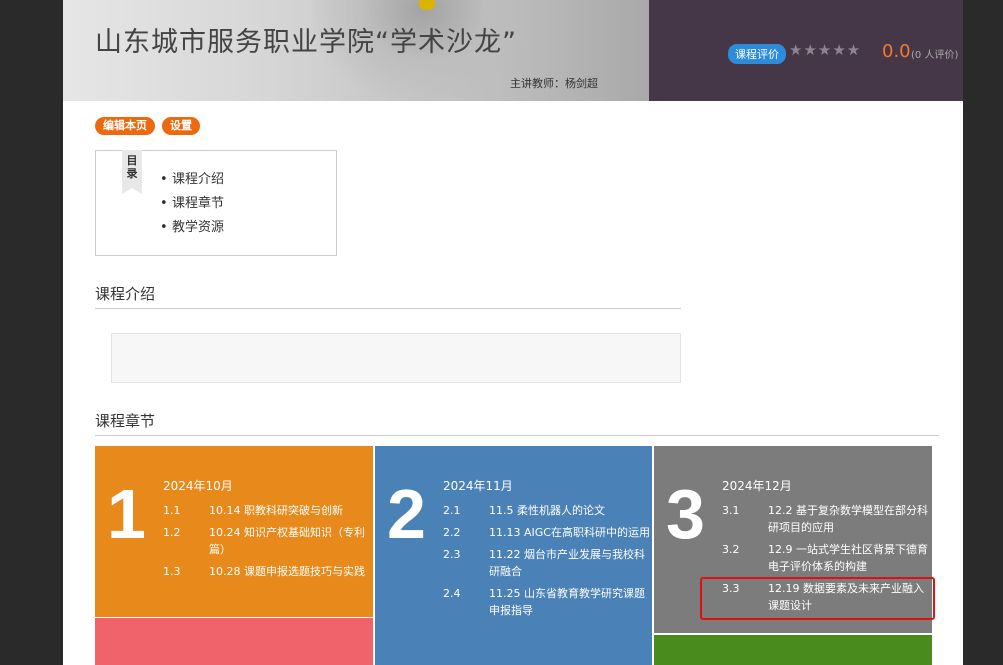  Describe the element at coordinates (567, 602) in the screenshot. I see `lesson-title: 11.25 山东省教育教学研究课题申报指导` at that location.